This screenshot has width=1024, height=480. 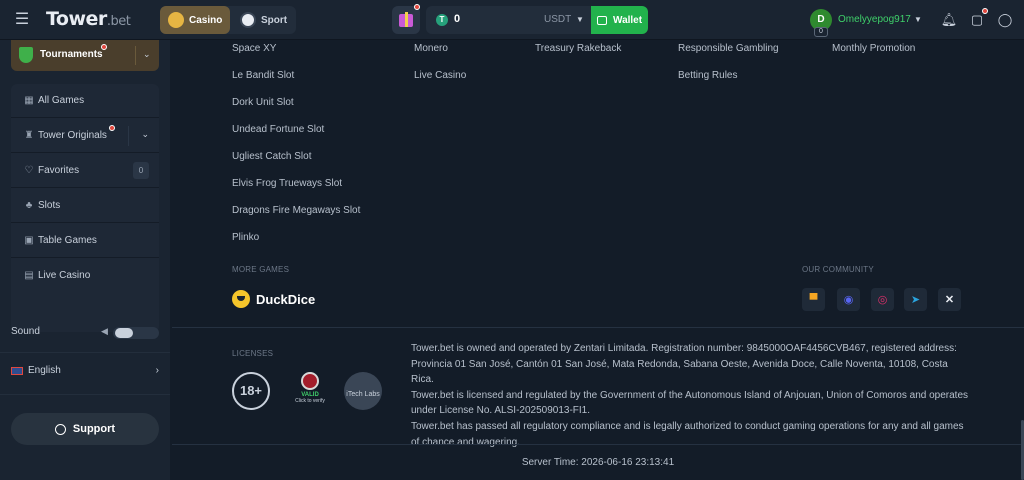 What do you see at coordinates (157, 370) in the screenshot?
I see `chevron-right-icon: ›` at bounding box center [157, 370].